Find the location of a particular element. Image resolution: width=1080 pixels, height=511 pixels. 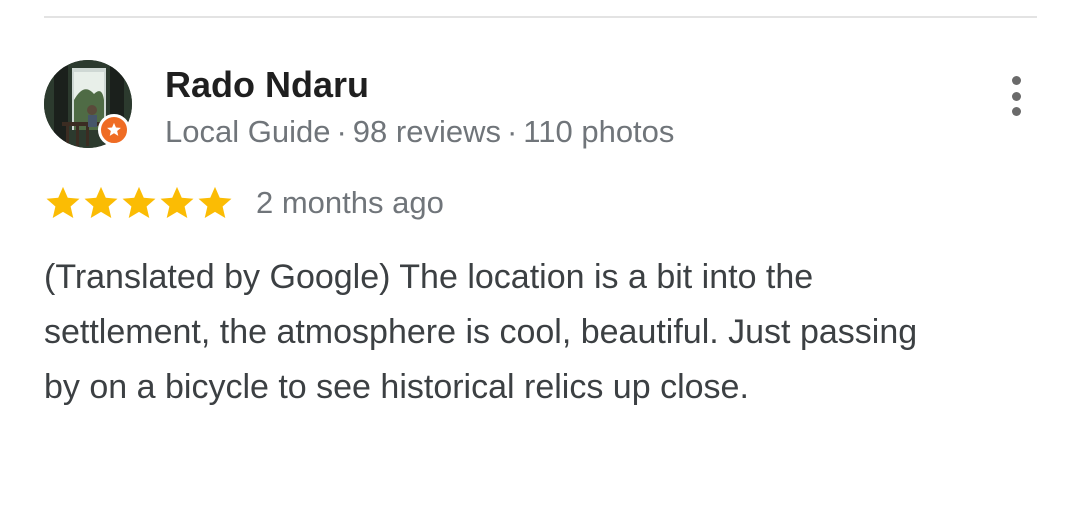

star-rating is located at coordinates (139, 203).